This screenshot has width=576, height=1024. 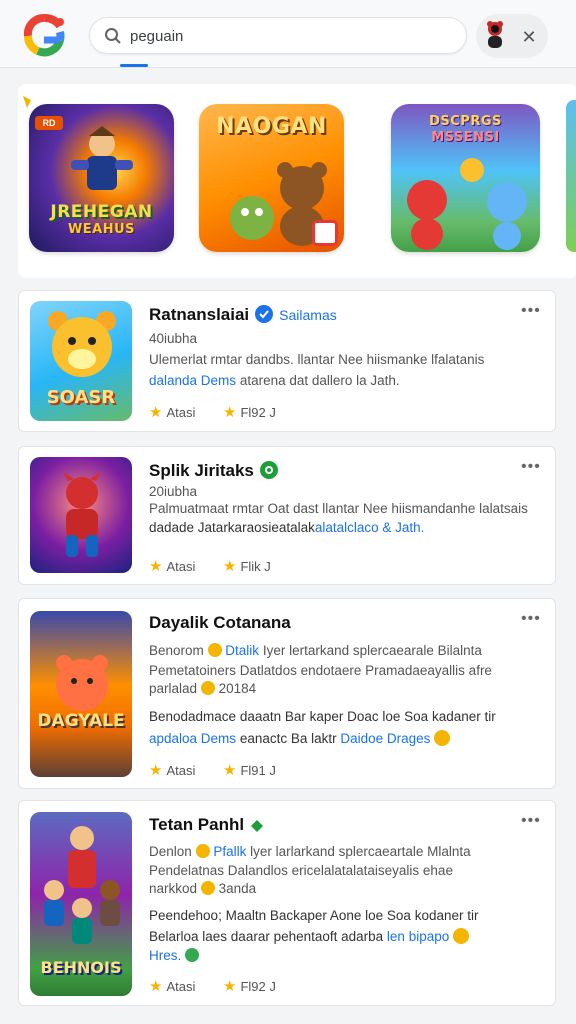 I want to click on featured-tile-peek, so click(x=571, y=176).